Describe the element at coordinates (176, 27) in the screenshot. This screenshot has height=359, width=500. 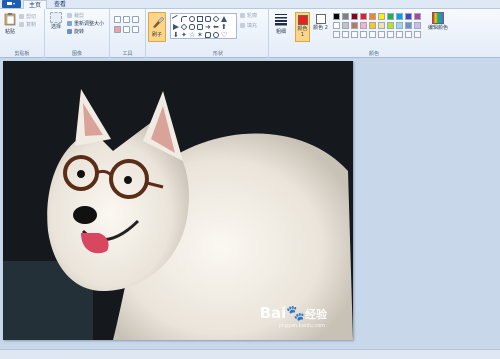
I see `right-triangle-shape-icon` at that location.